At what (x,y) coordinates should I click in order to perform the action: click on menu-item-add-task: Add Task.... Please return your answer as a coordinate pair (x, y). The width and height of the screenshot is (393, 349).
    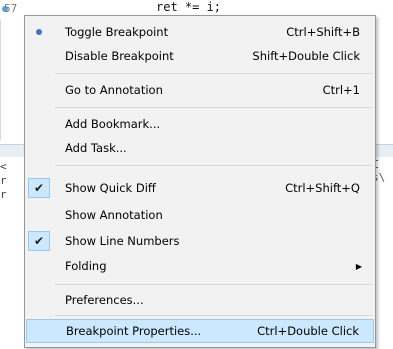
    Looking at the image, I should click on (200, 148).